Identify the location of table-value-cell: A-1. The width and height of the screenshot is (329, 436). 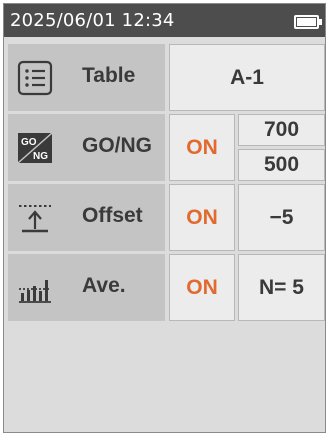
(247, 77).